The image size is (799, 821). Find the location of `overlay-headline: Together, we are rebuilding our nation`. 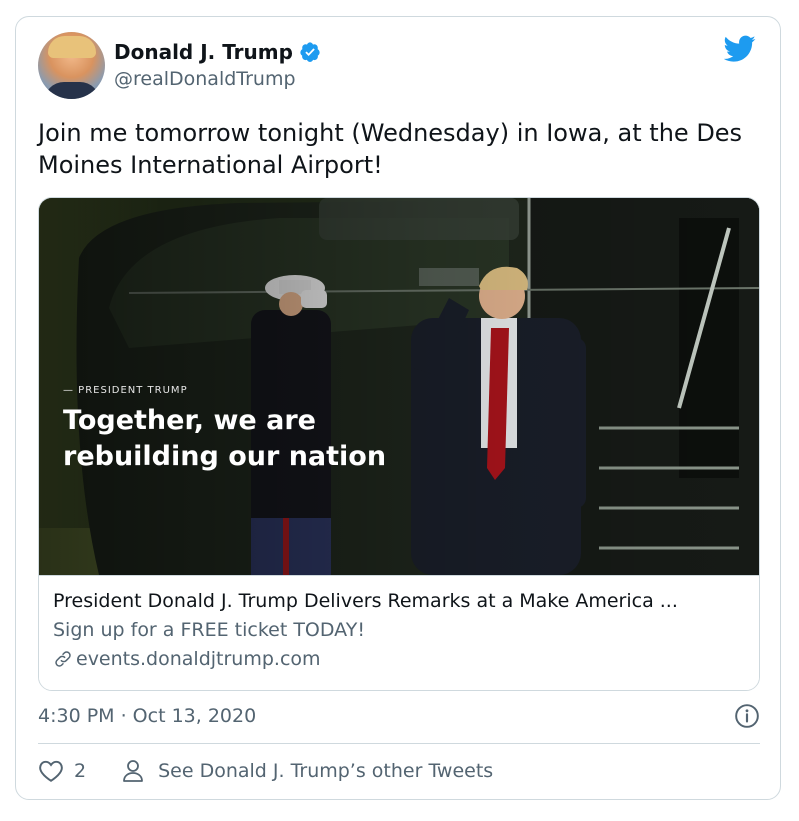

overlay-headline: Together, we are rebuilding our nation is located at coordinates (225, 438).